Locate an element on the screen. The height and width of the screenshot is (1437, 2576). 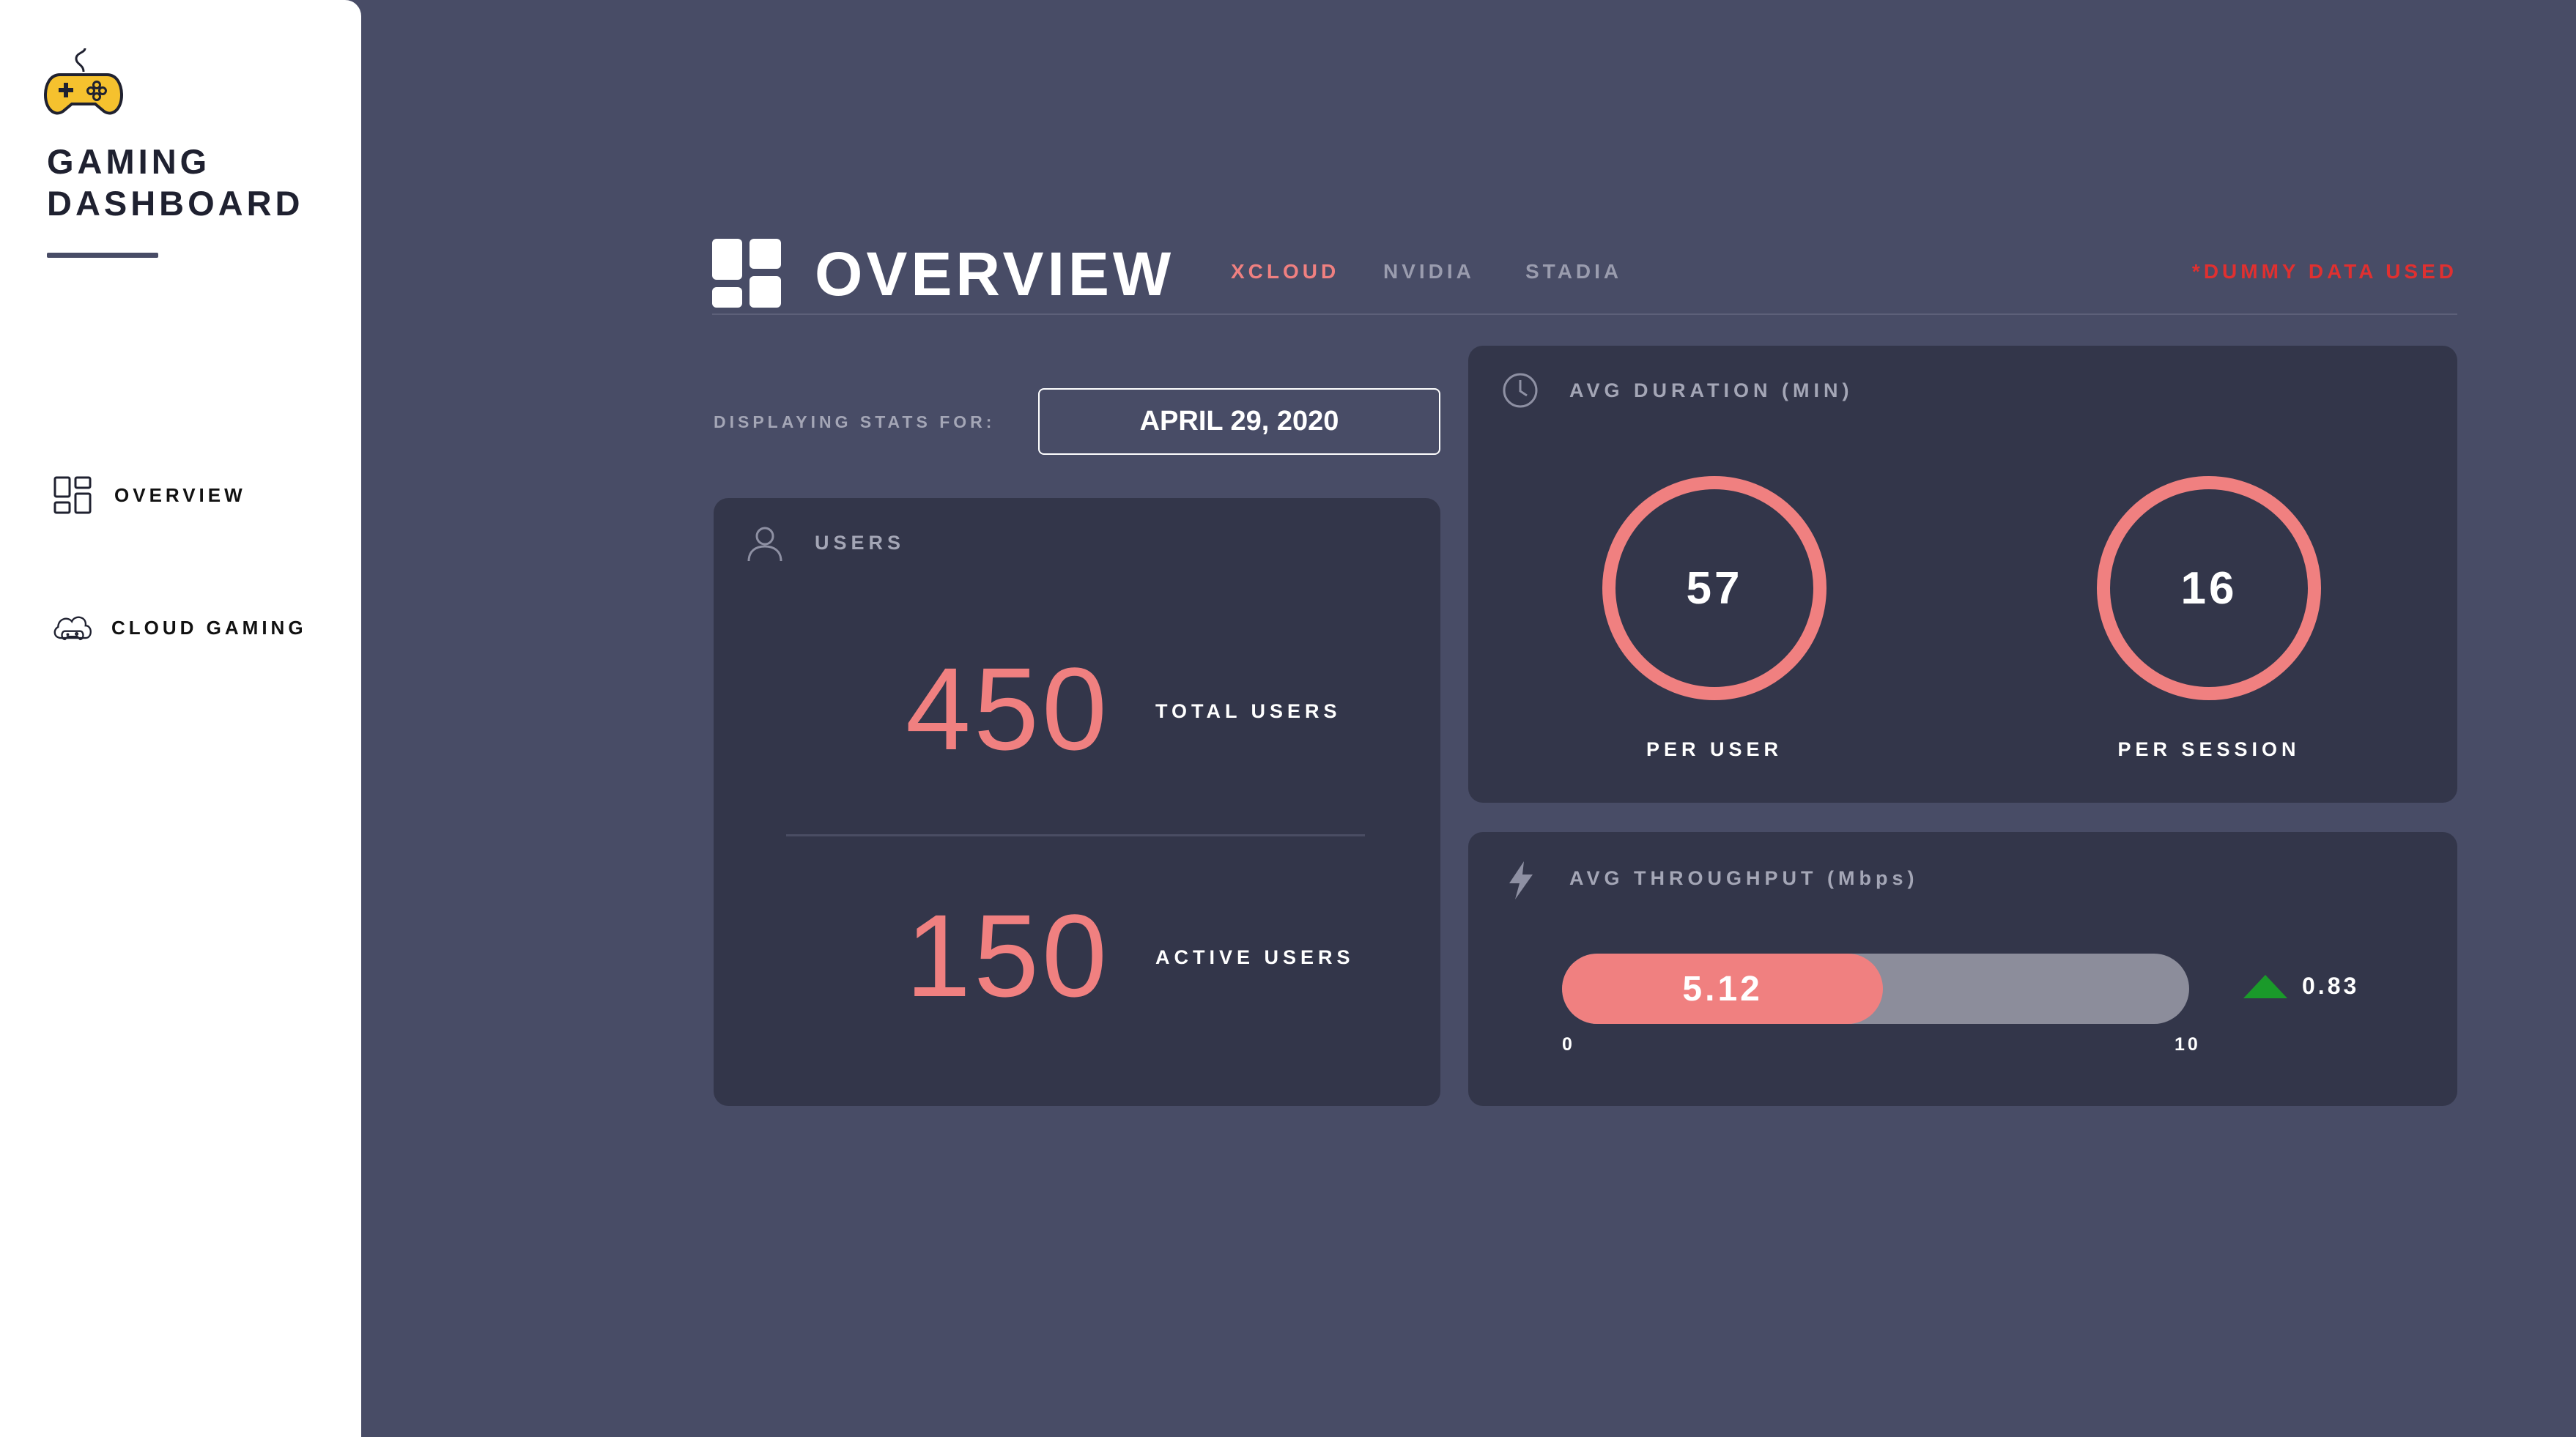
throughput-card: AVG THROUGHPUT (Mbps) 5.12 0 10 0.83 is located at coordinates (1962, 969).